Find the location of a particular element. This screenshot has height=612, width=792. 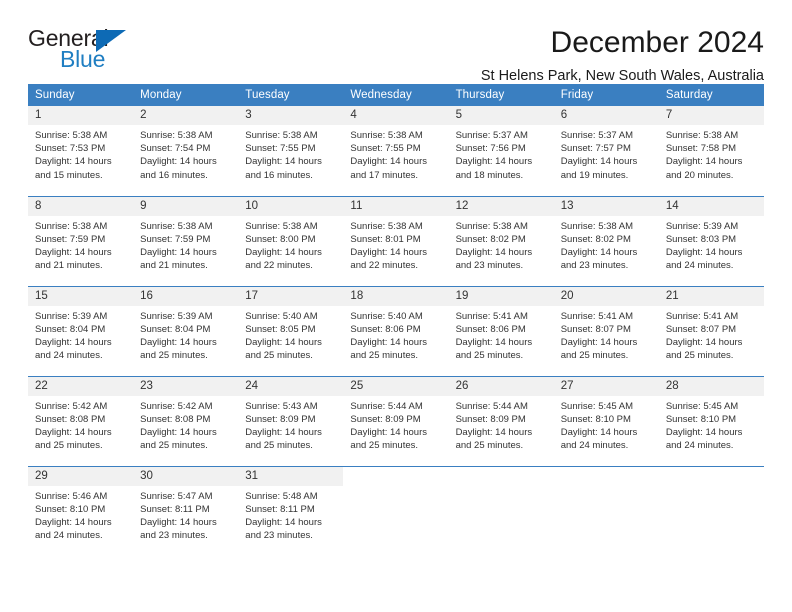

daylight-text: and 17 minutes. is located at coordinates (384, 175).